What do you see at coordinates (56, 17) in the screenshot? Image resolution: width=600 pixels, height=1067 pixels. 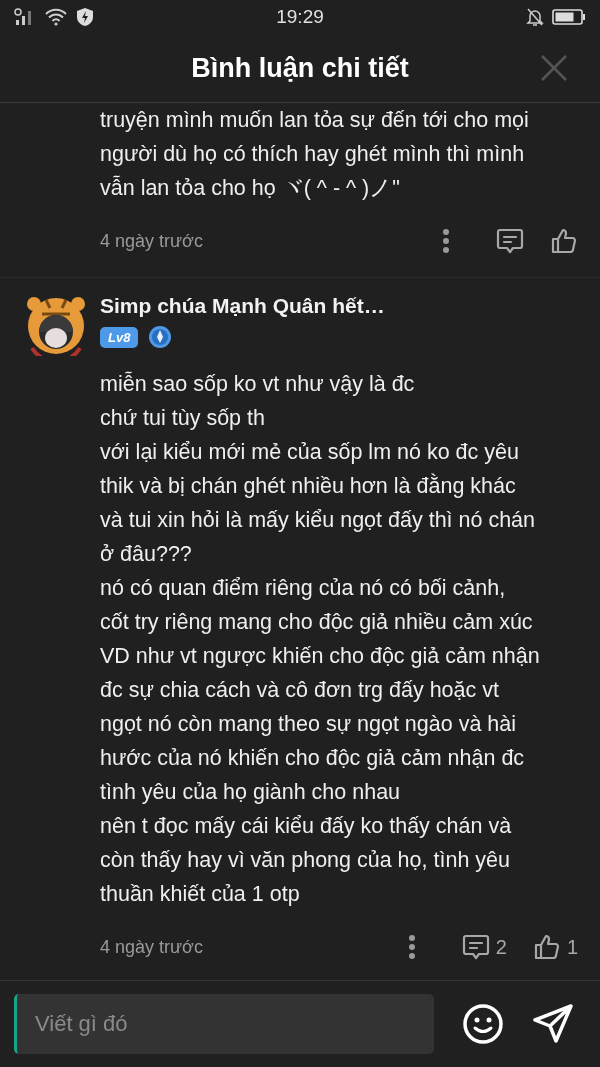 I see `wifi-icon` at bounding box center [56, 17].